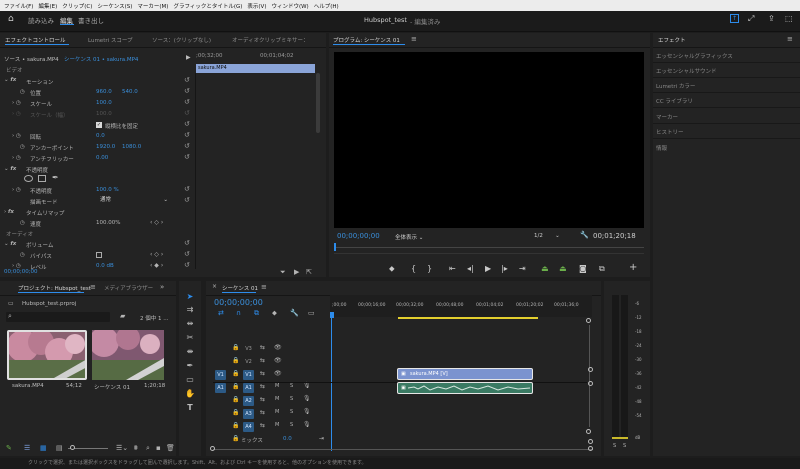 This screenshot has height=469, width=800. I want to click on maximize-icon: ⬚, so click(789, 18).